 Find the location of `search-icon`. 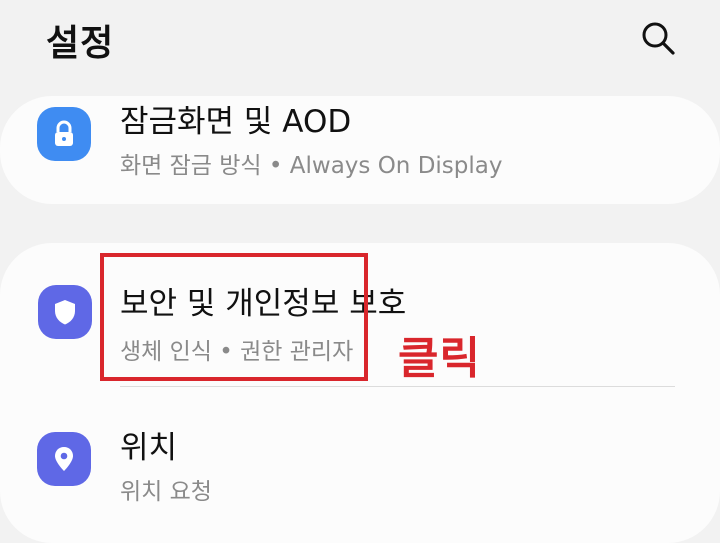

search-icon is located at coordinates (658, 38).